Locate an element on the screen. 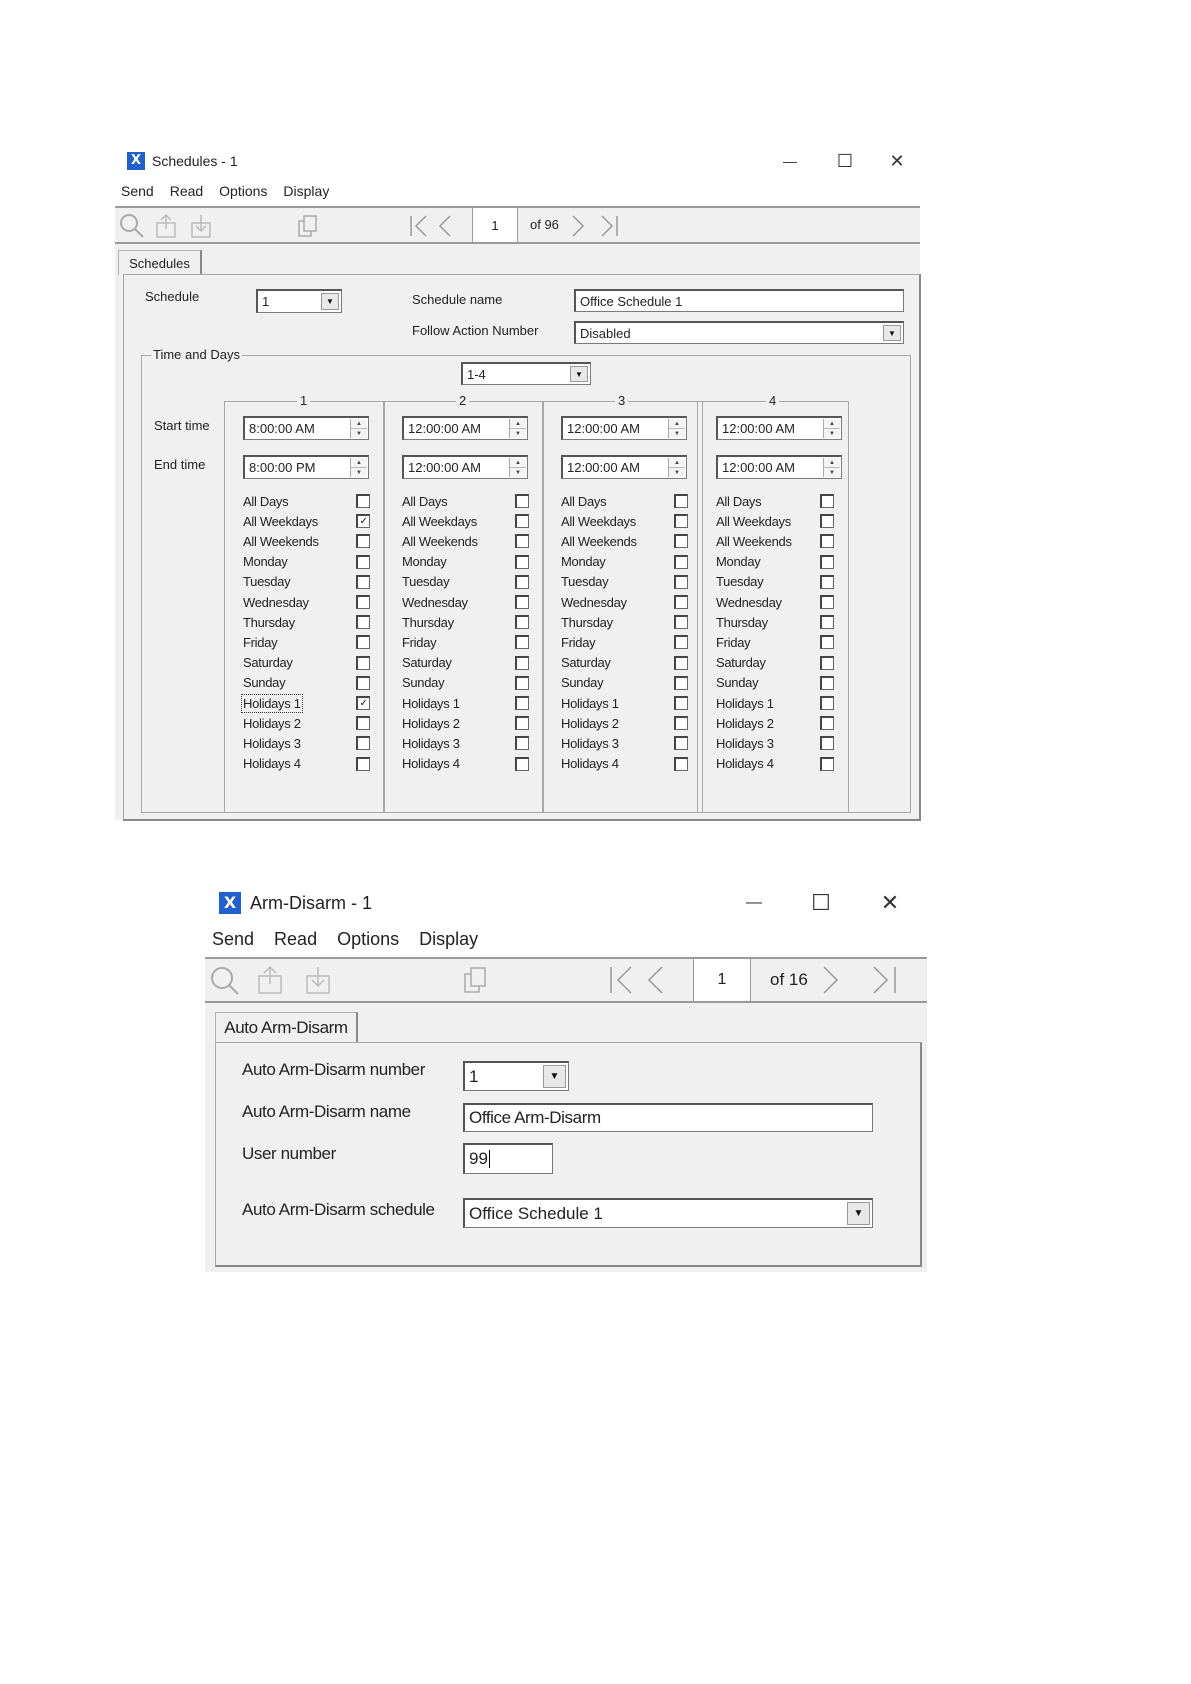 Image resolution: width=1191 pixels, height=1684 pixels. previous-page-icon is located at coordinates (445, 226).